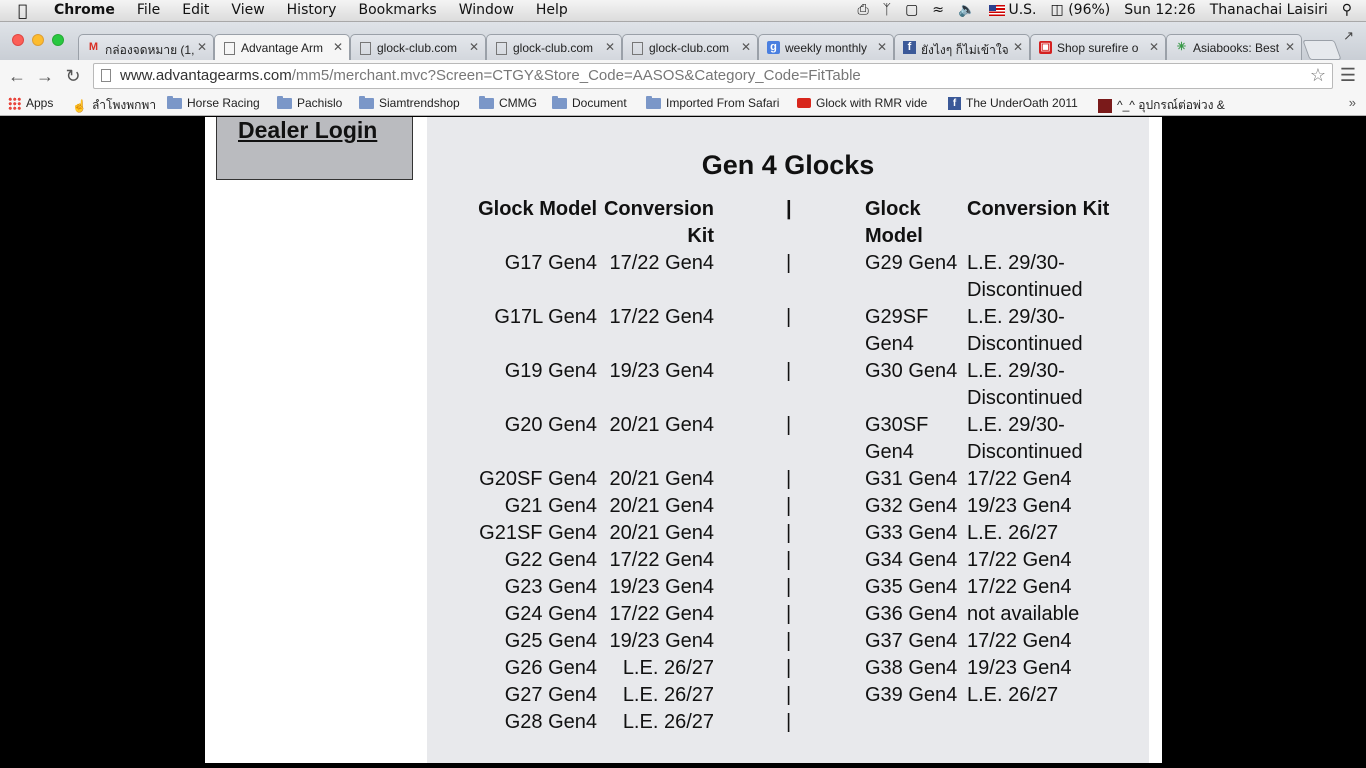  What do you see at coordinates (397, 10) in the screenshot?
I see `menu-bookmarks: Bookmarks` at bounding box center [397, 10].